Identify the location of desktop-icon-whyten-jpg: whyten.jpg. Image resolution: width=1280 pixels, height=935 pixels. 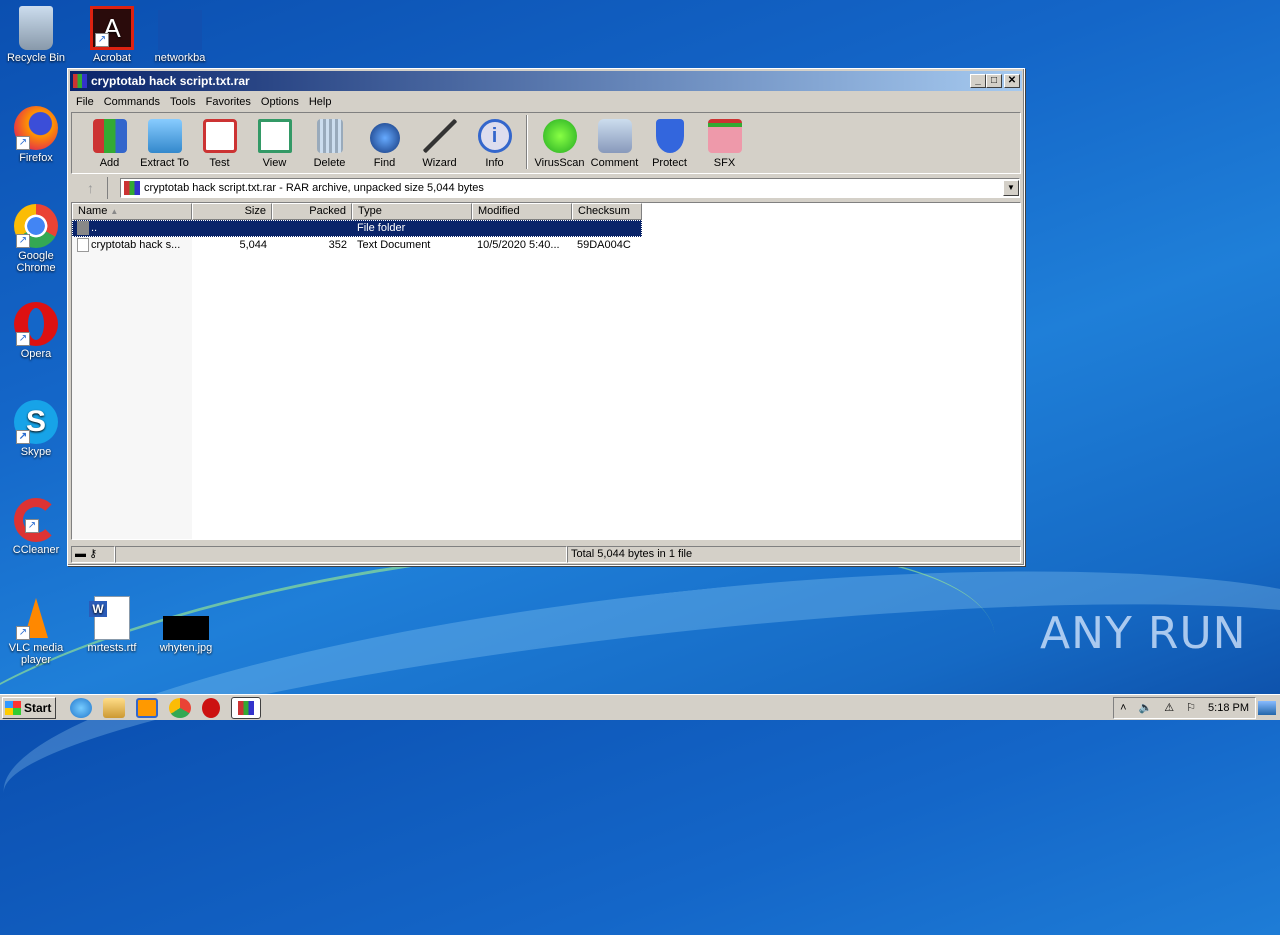
(186, 625).